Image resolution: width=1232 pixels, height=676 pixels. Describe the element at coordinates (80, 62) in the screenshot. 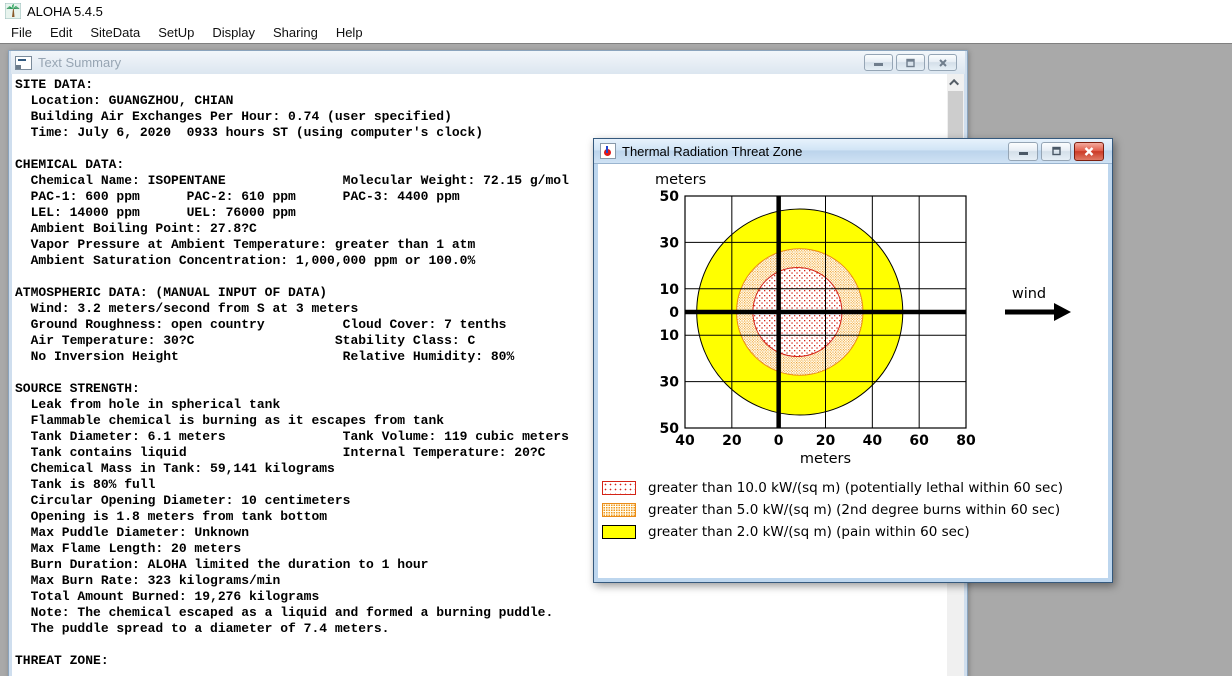

I see `text-summary-title: Text Summary` at that location.